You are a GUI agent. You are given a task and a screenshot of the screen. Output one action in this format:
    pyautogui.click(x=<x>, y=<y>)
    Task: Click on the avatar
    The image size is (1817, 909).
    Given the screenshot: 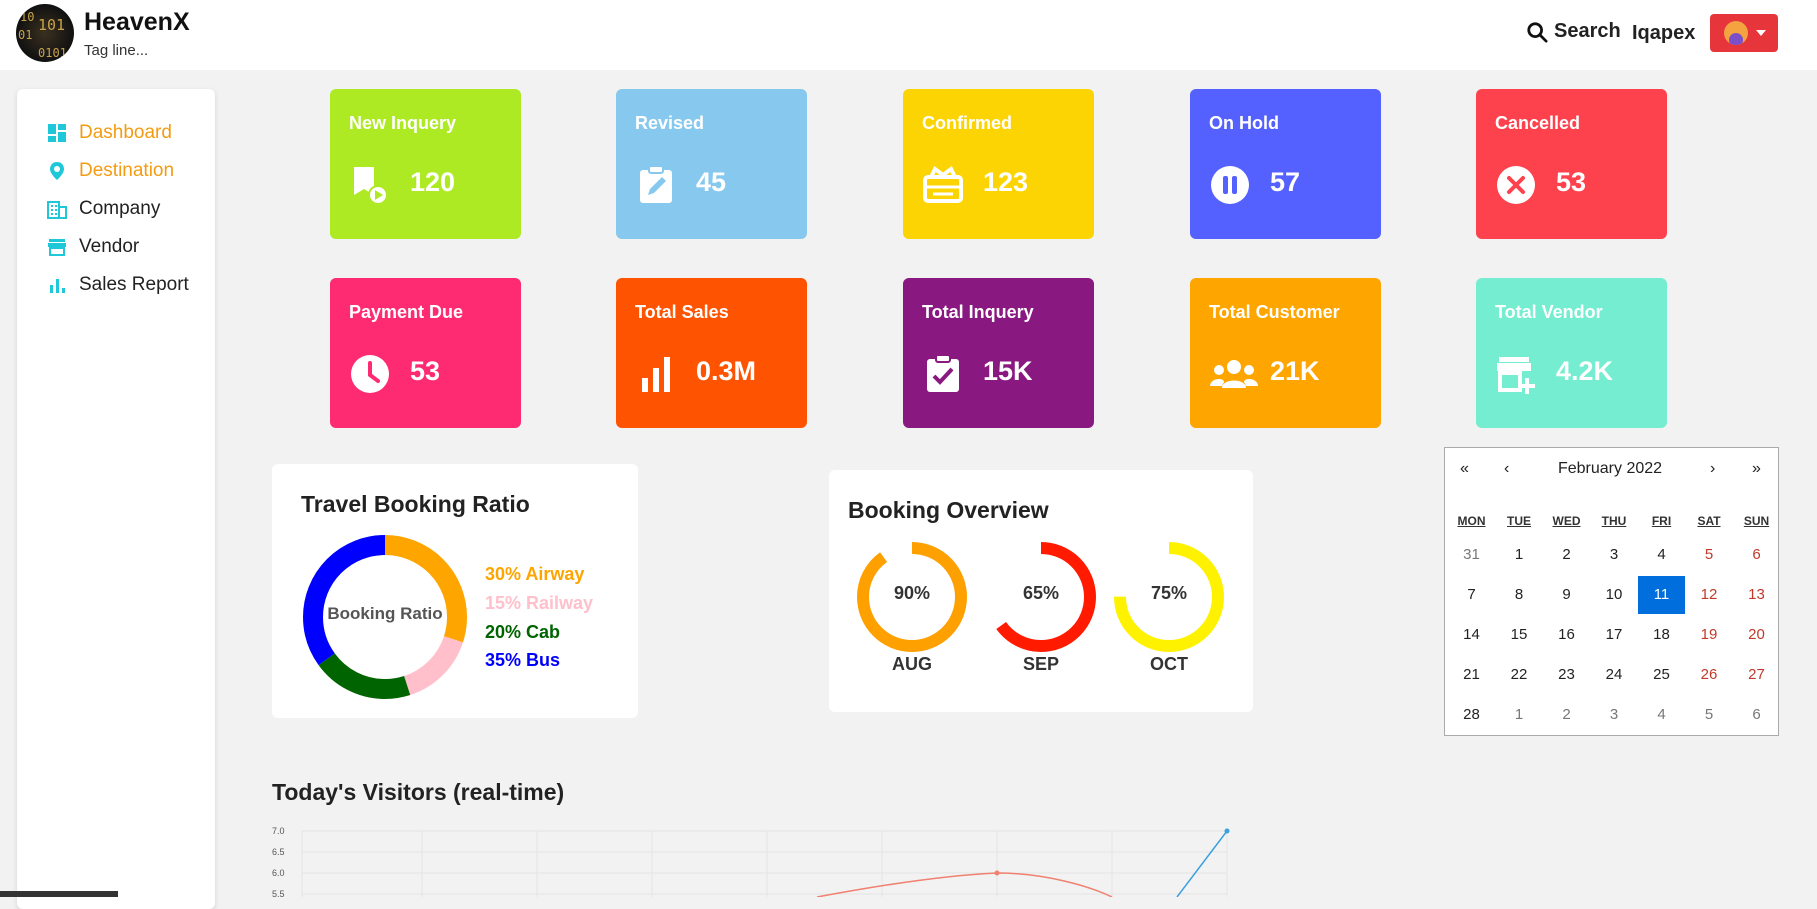 What is the action you would take?
    pyautogui.click(x=1736, y=33)
    